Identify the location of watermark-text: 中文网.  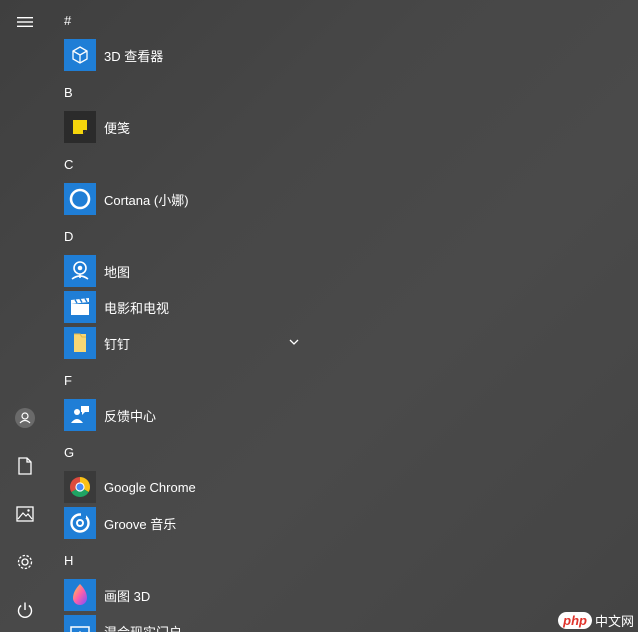
(614, 621).